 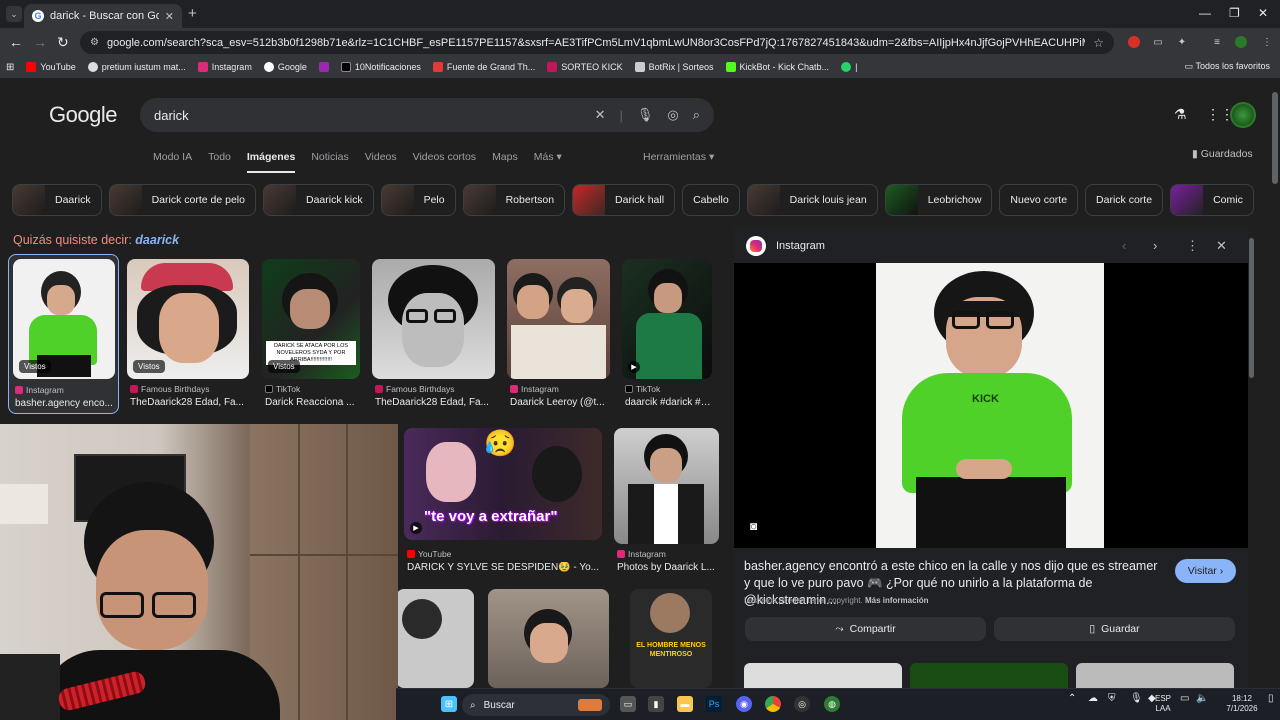 What do you see at coordinates (1202, 699) in the screenshot?
I see `volume-icon: 🔈` at bounding box center [1202, 699].